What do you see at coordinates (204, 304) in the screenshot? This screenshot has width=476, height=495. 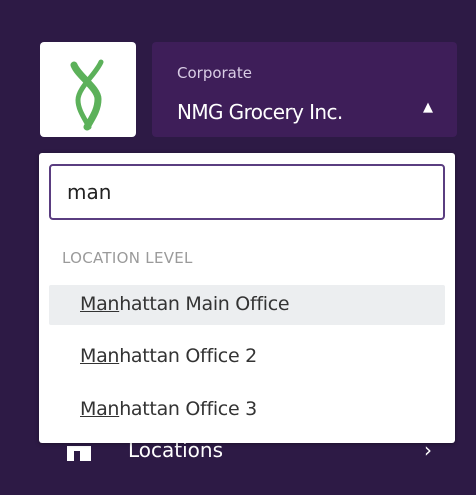 I see `result-rest-text: hattan Main Office` at bounding box center [204, 304].